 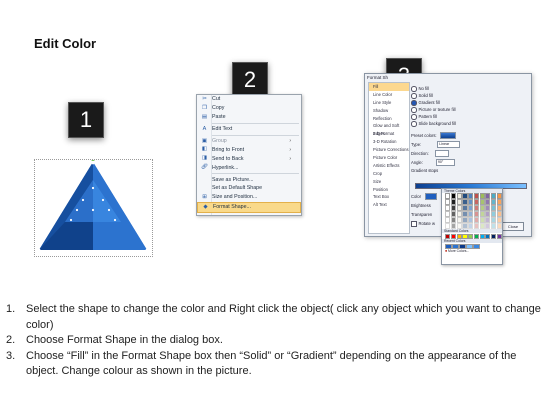 What do you see at coordinates (422, 96) in the screenshot?
I see `fill-option-solid: Solid fill` at bounding box center [422, 96].